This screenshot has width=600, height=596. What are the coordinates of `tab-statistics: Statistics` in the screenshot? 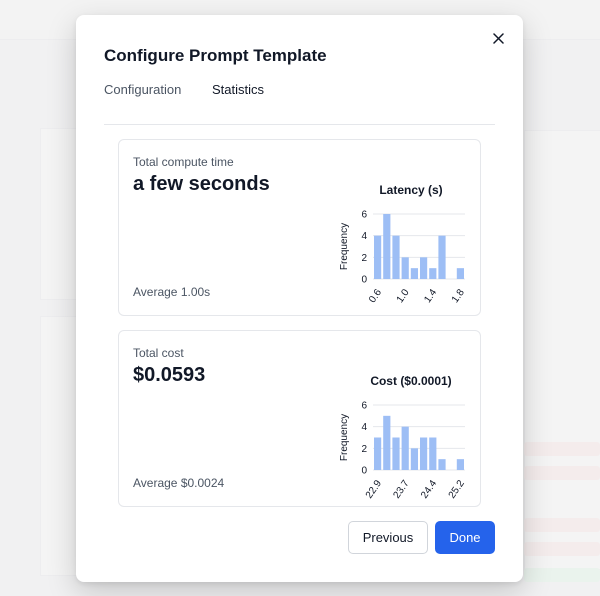 It's located at (238, 90).